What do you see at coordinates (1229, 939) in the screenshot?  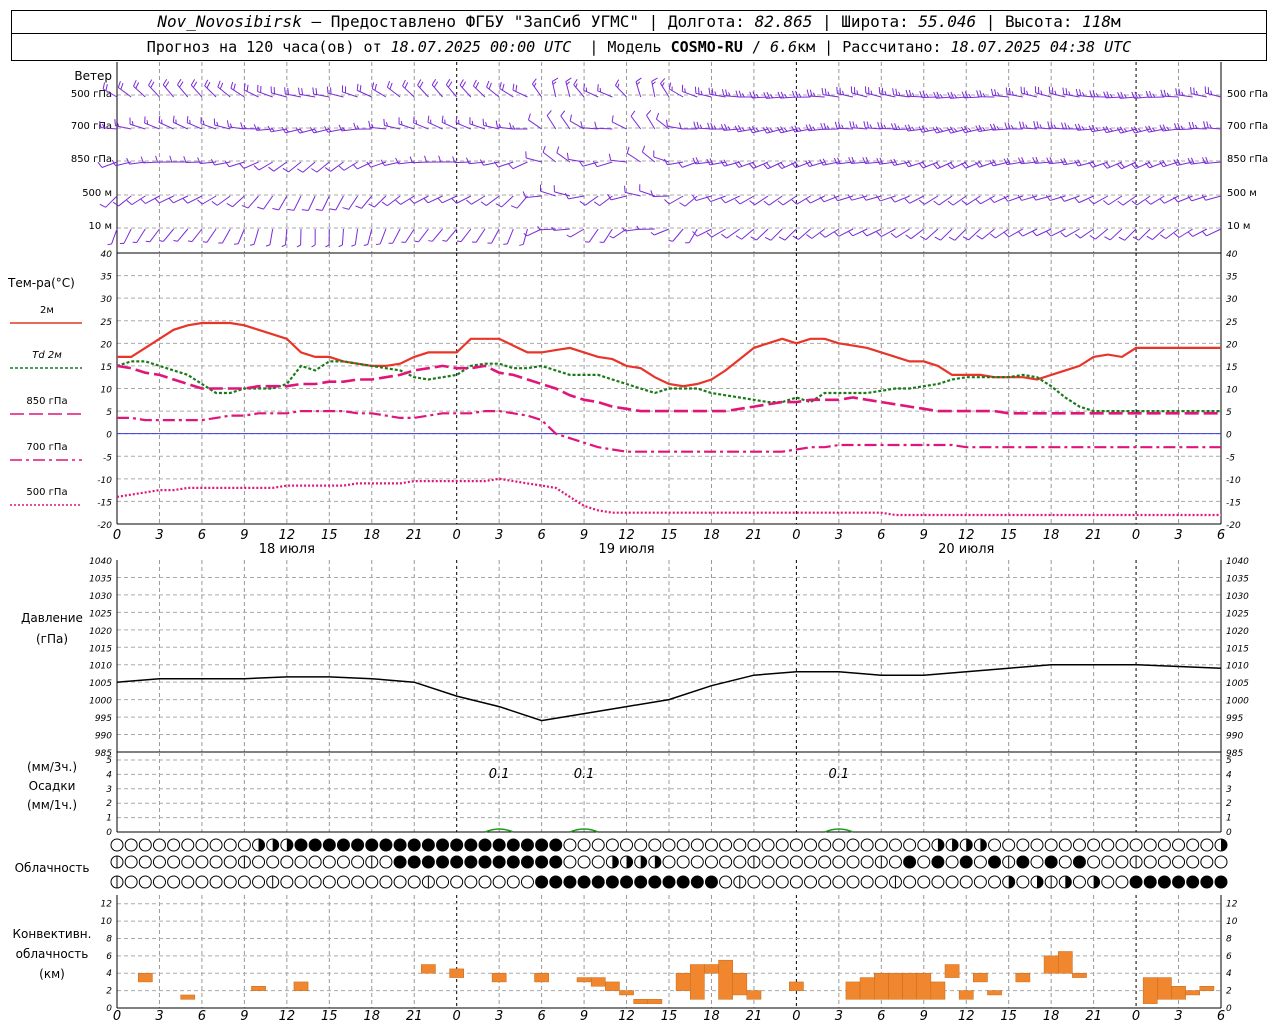 I see `conv-ytick-right: 8` at bounding box center [1229, 939].